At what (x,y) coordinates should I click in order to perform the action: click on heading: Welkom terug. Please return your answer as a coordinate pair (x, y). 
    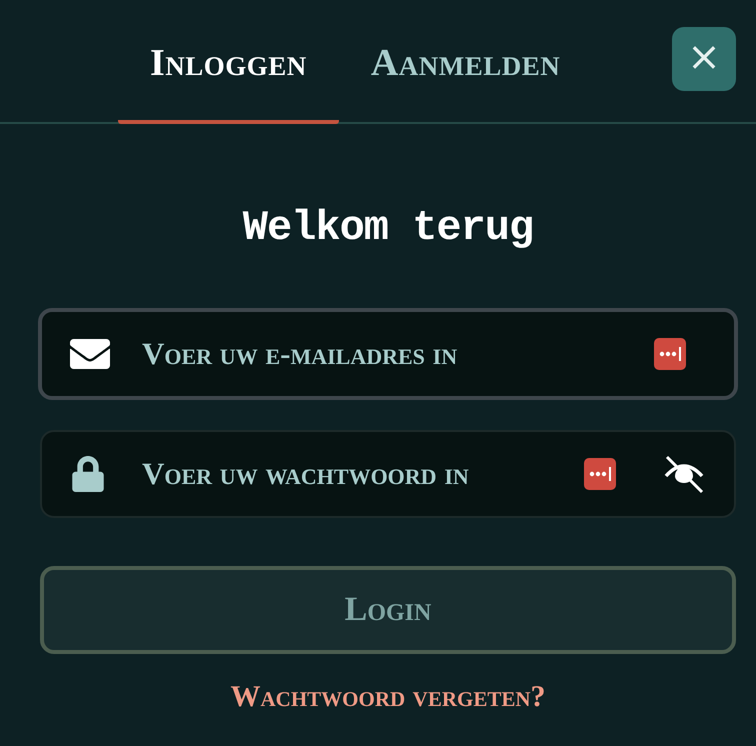
    Looking at the image, I should click on (388, 228).